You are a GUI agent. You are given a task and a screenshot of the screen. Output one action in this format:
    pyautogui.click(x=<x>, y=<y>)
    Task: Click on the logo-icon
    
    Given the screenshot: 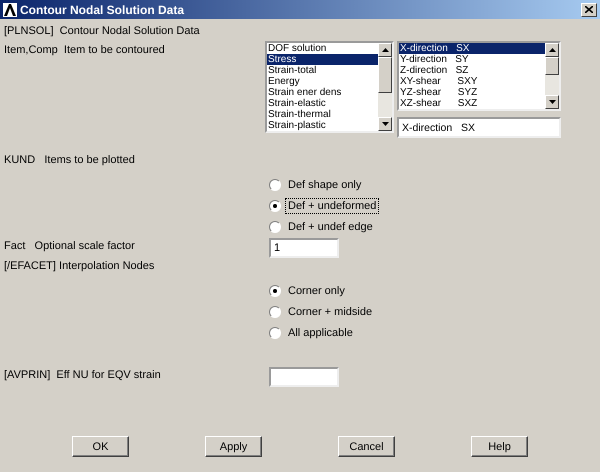 What is the action you would take?
    pyautogui.click(x=10, y=9)
    